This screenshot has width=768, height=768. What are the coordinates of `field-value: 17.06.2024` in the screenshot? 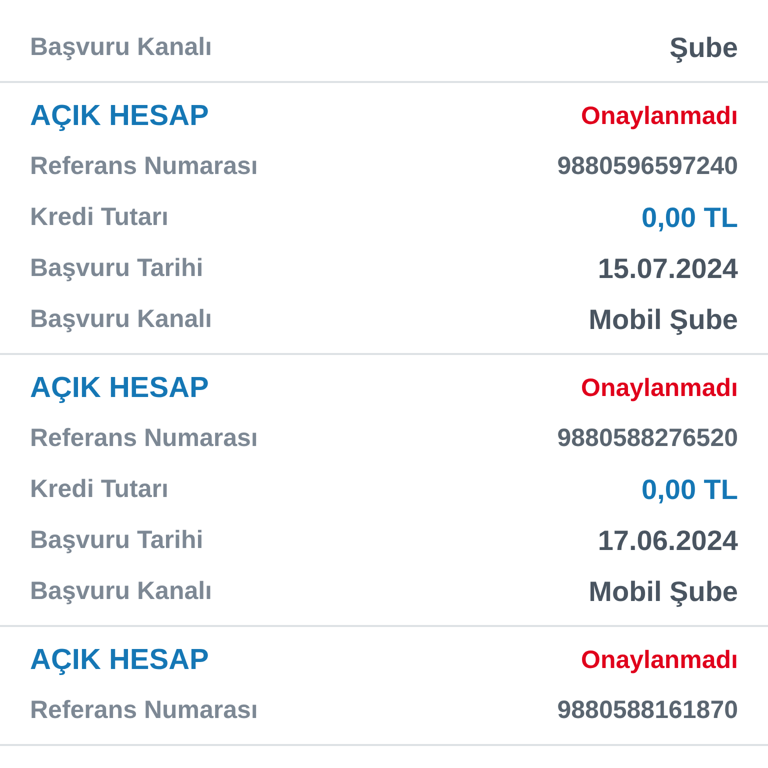 It's located at (668, 540).